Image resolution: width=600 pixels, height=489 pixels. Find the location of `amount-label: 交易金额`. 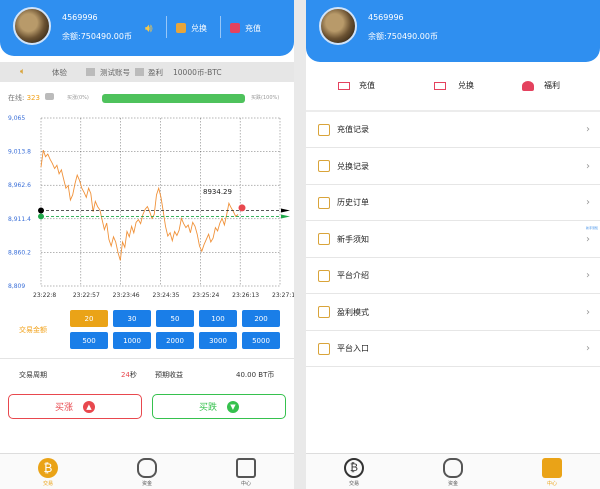

amount-label: 交易金额 is located at coordinates (33, 330).